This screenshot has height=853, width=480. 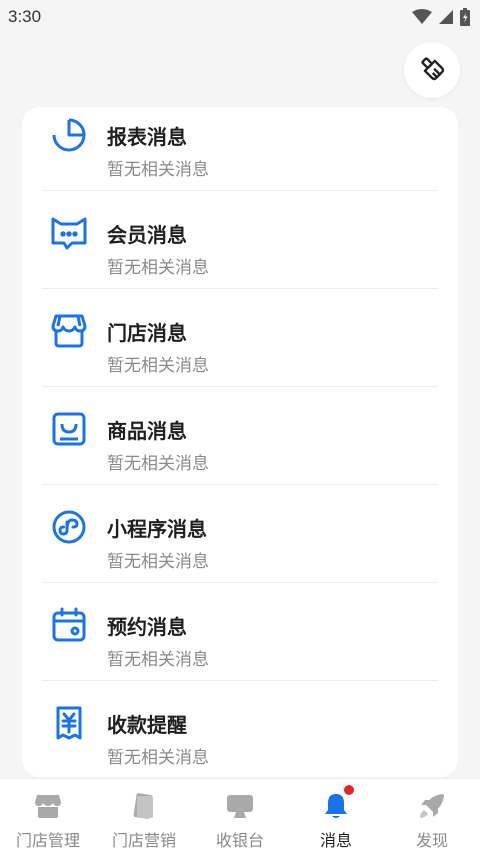 I want to click on tab-label: 发现, so click(x=431, y=840).